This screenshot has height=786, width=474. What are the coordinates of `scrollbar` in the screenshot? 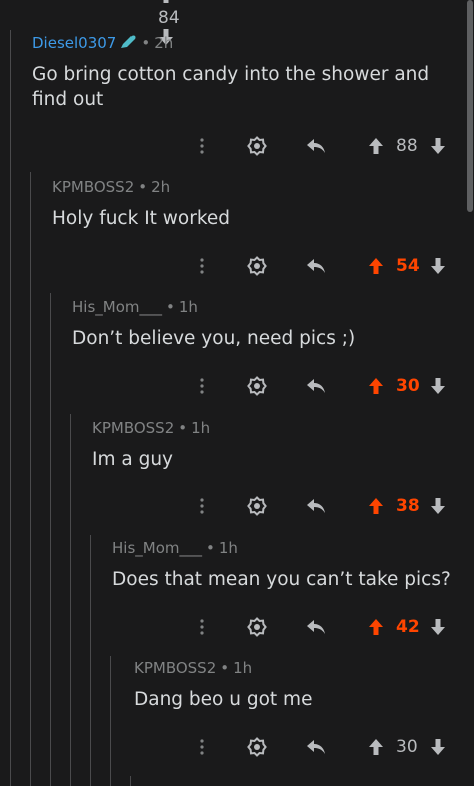 It's located at (470, 106).